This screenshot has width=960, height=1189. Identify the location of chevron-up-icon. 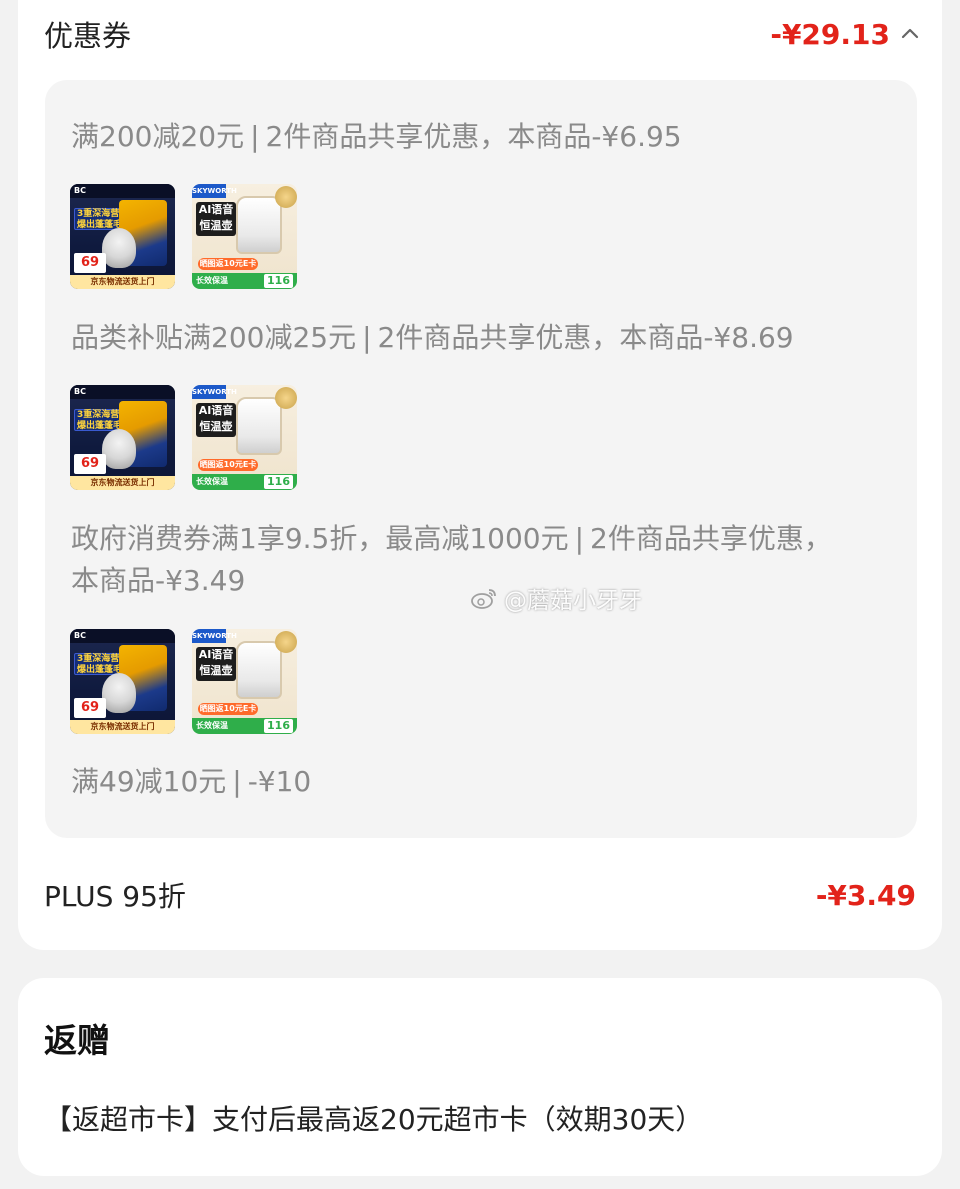
(910, 34).